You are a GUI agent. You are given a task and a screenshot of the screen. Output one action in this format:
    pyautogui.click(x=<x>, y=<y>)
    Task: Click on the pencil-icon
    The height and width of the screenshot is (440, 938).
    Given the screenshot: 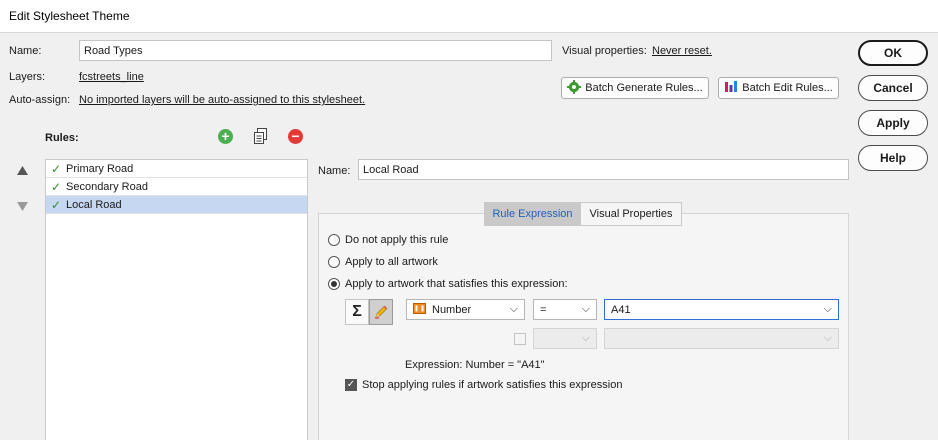 What is the action you would take?
    pyautogui.click(x=381, y=312)
    